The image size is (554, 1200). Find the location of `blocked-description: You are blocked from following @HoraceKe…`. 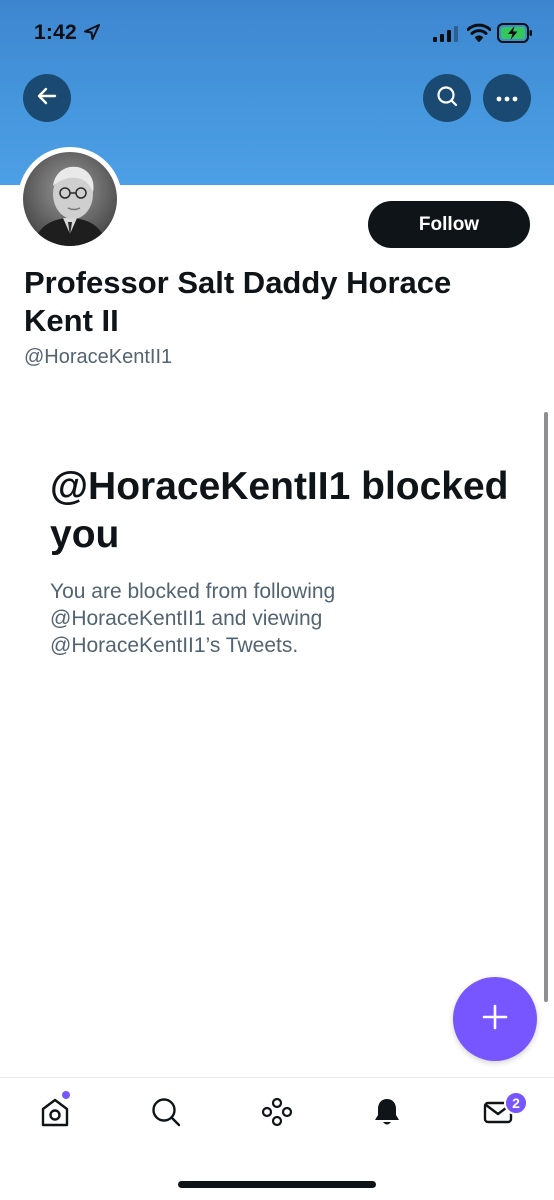

blocked-description: You are blocked from following @HoraceKe… is located at coordinates (193, 618).